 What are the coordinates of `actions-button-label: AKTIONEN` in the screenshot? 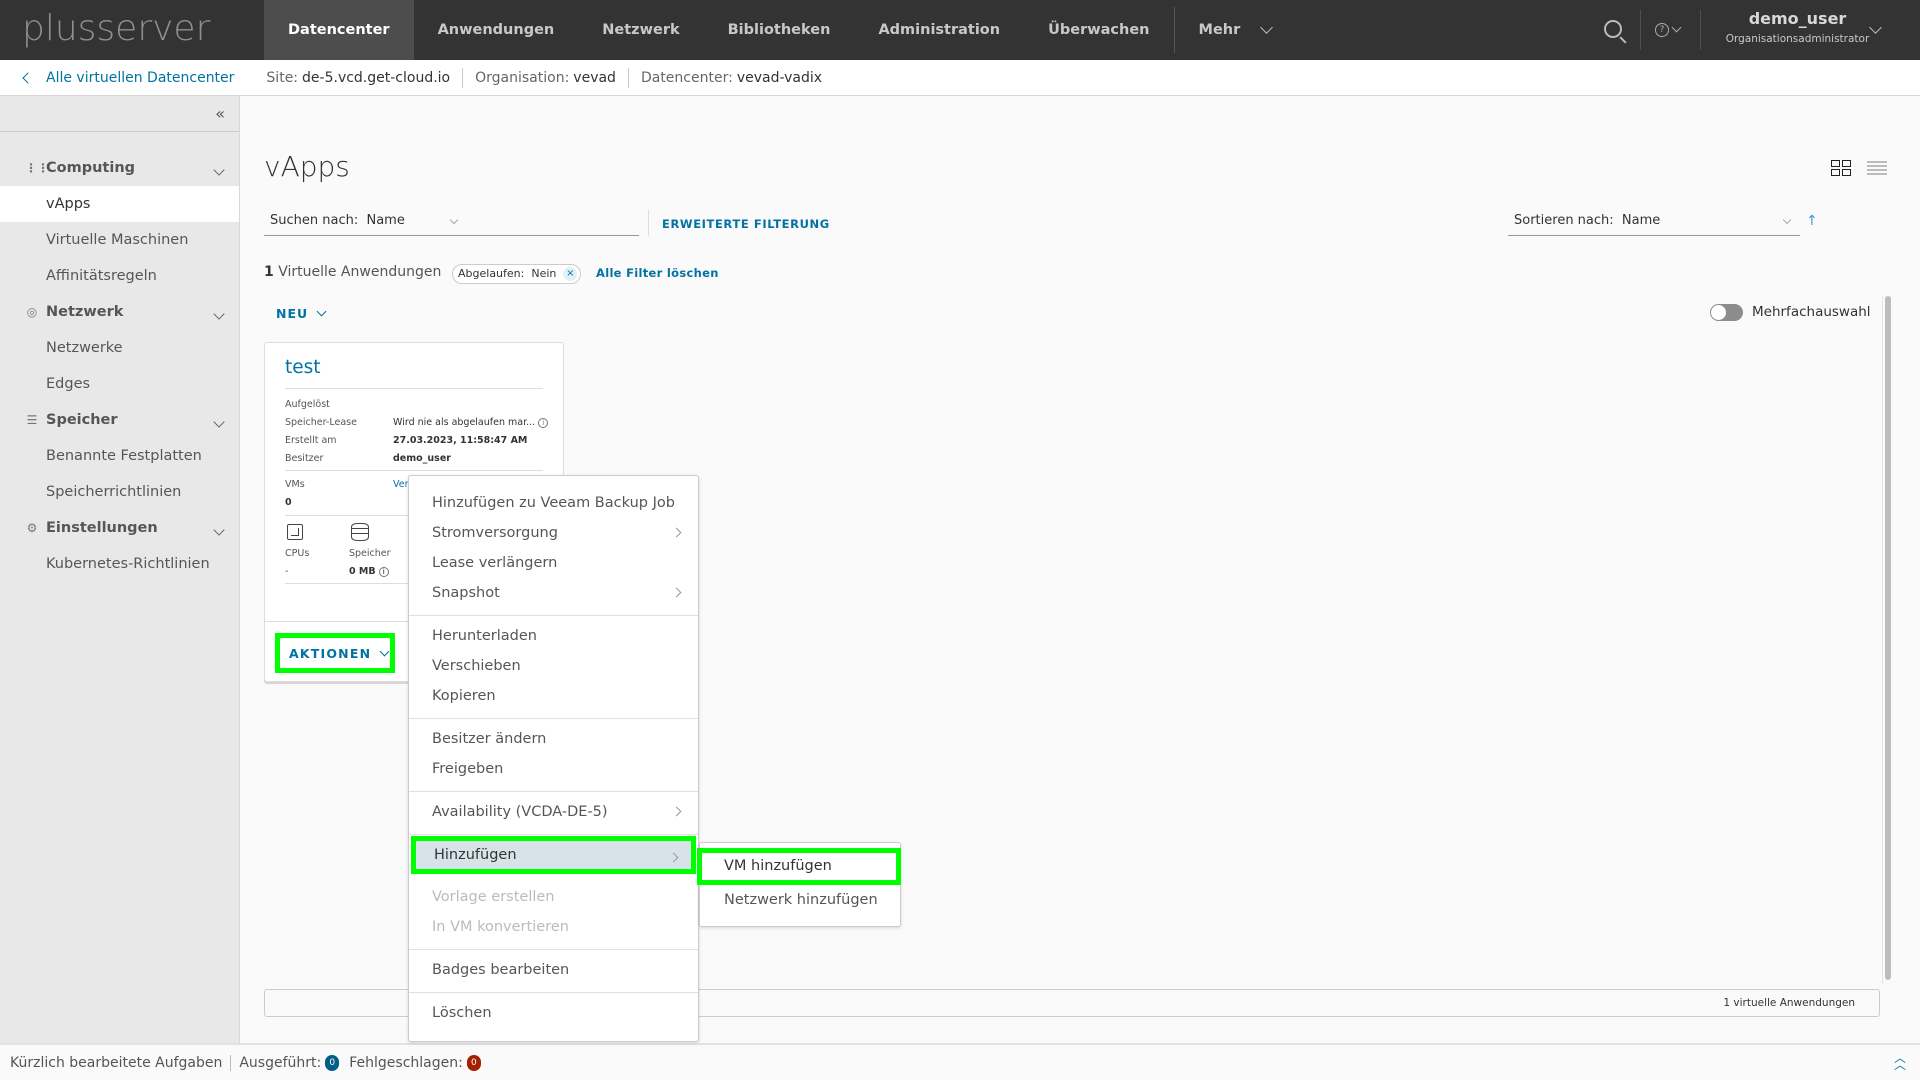 It's located at (330, 653).